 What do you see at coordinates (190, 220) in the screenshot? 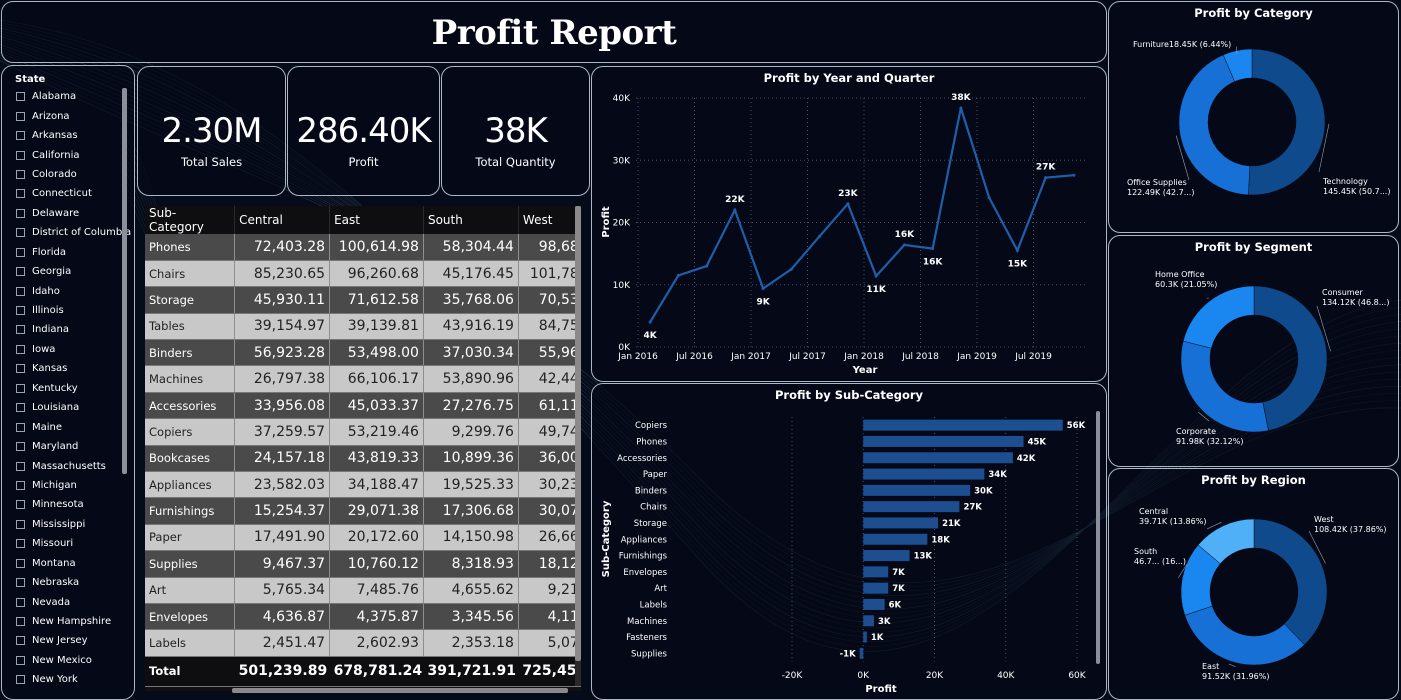
I see `matrix-header-subcategory: Sub-Category` at bounding box center [190, 220].